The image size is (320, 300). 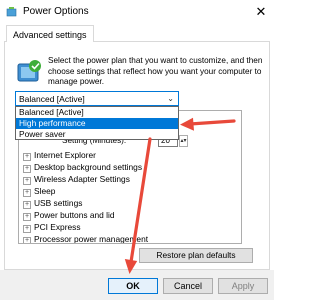 What do you see at coordinates (29, 71) in the screenshot?
I see `battery-plan-icon` at bounding box center [29, 71].